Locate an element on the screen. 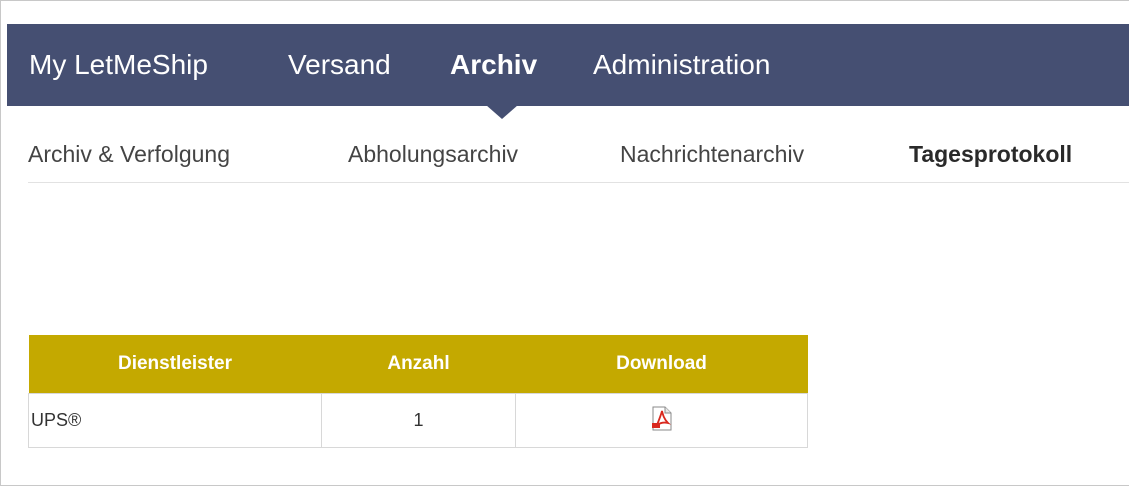  pdf-icon is located at coordinates (662, 421).